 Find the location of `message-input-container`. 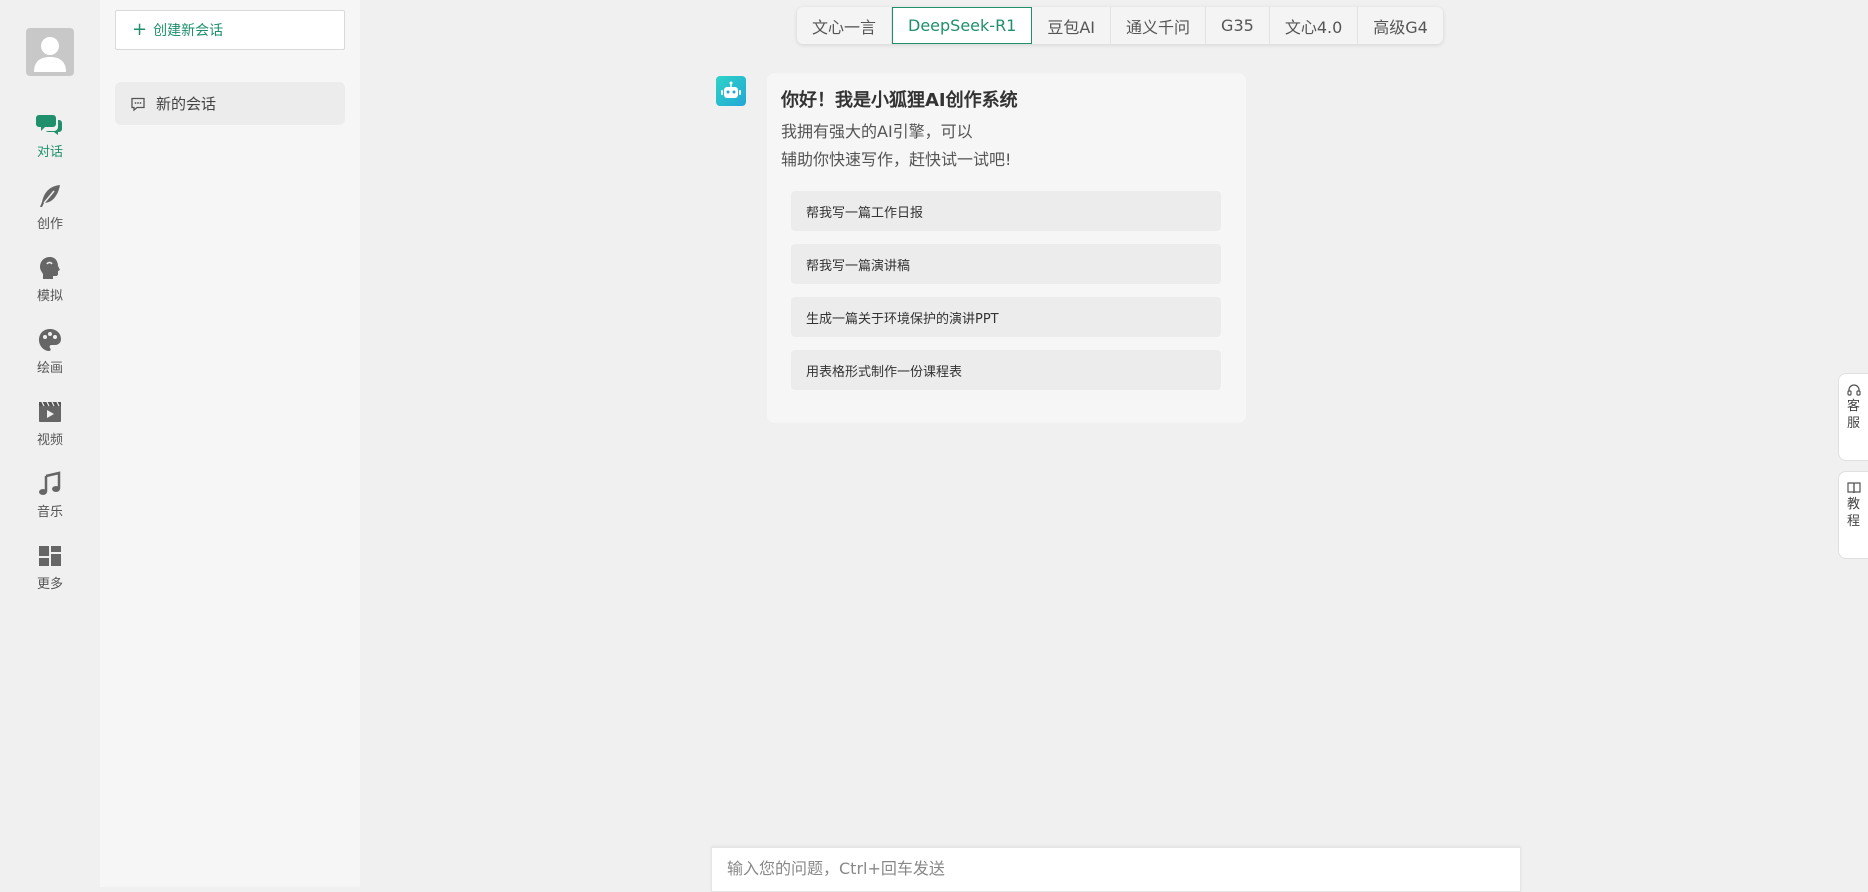

message-input-container is located at coordinates (1116, 869).